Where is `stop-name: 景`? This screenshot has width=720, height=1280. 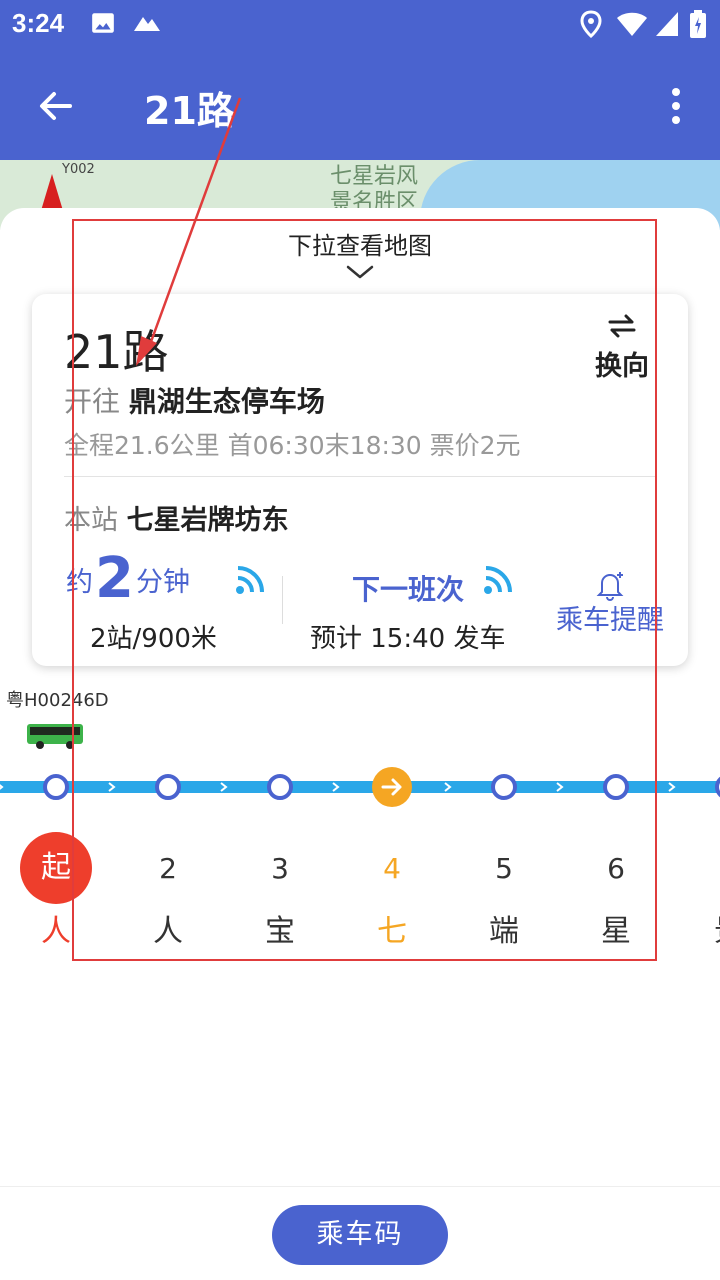 stop-name: 景 is located at coordinates (717, 928).